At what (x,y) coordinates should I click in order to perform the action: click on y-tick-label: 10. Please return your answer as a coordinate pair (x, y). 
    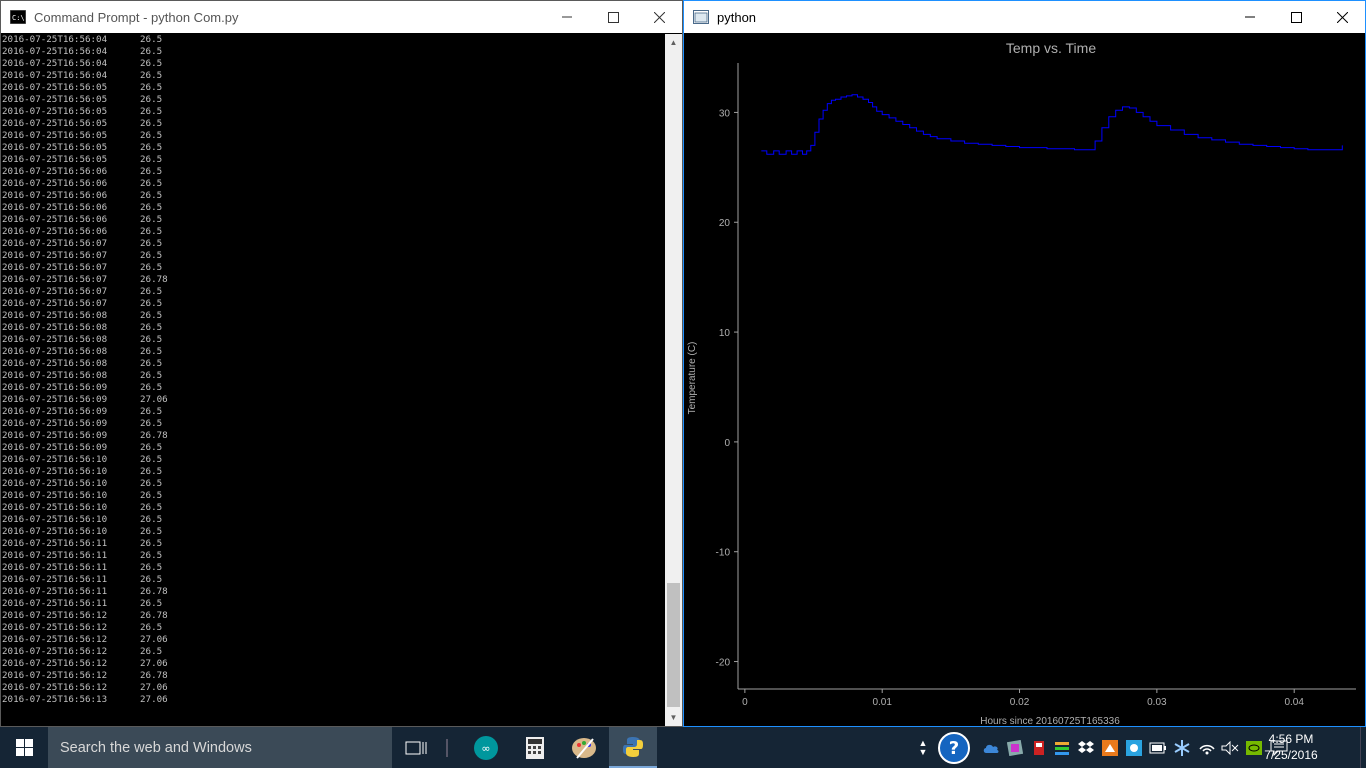
    Looking at the image, I should click on (725, 333).